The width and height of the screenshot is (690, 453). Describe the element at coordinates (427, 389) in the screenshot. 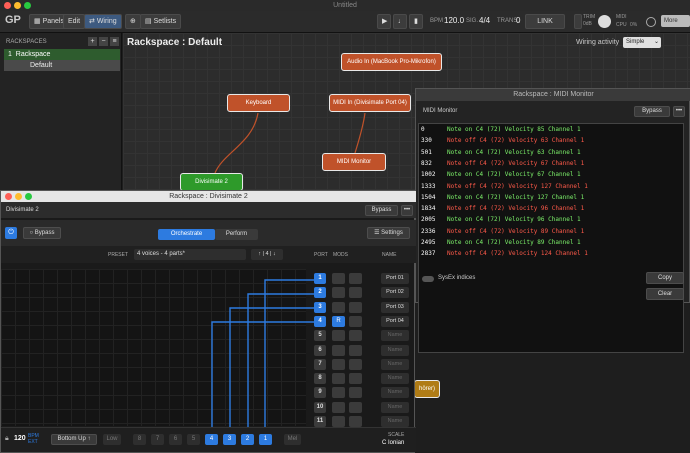

I see `node-partial-hidden: hörer)` at that location.